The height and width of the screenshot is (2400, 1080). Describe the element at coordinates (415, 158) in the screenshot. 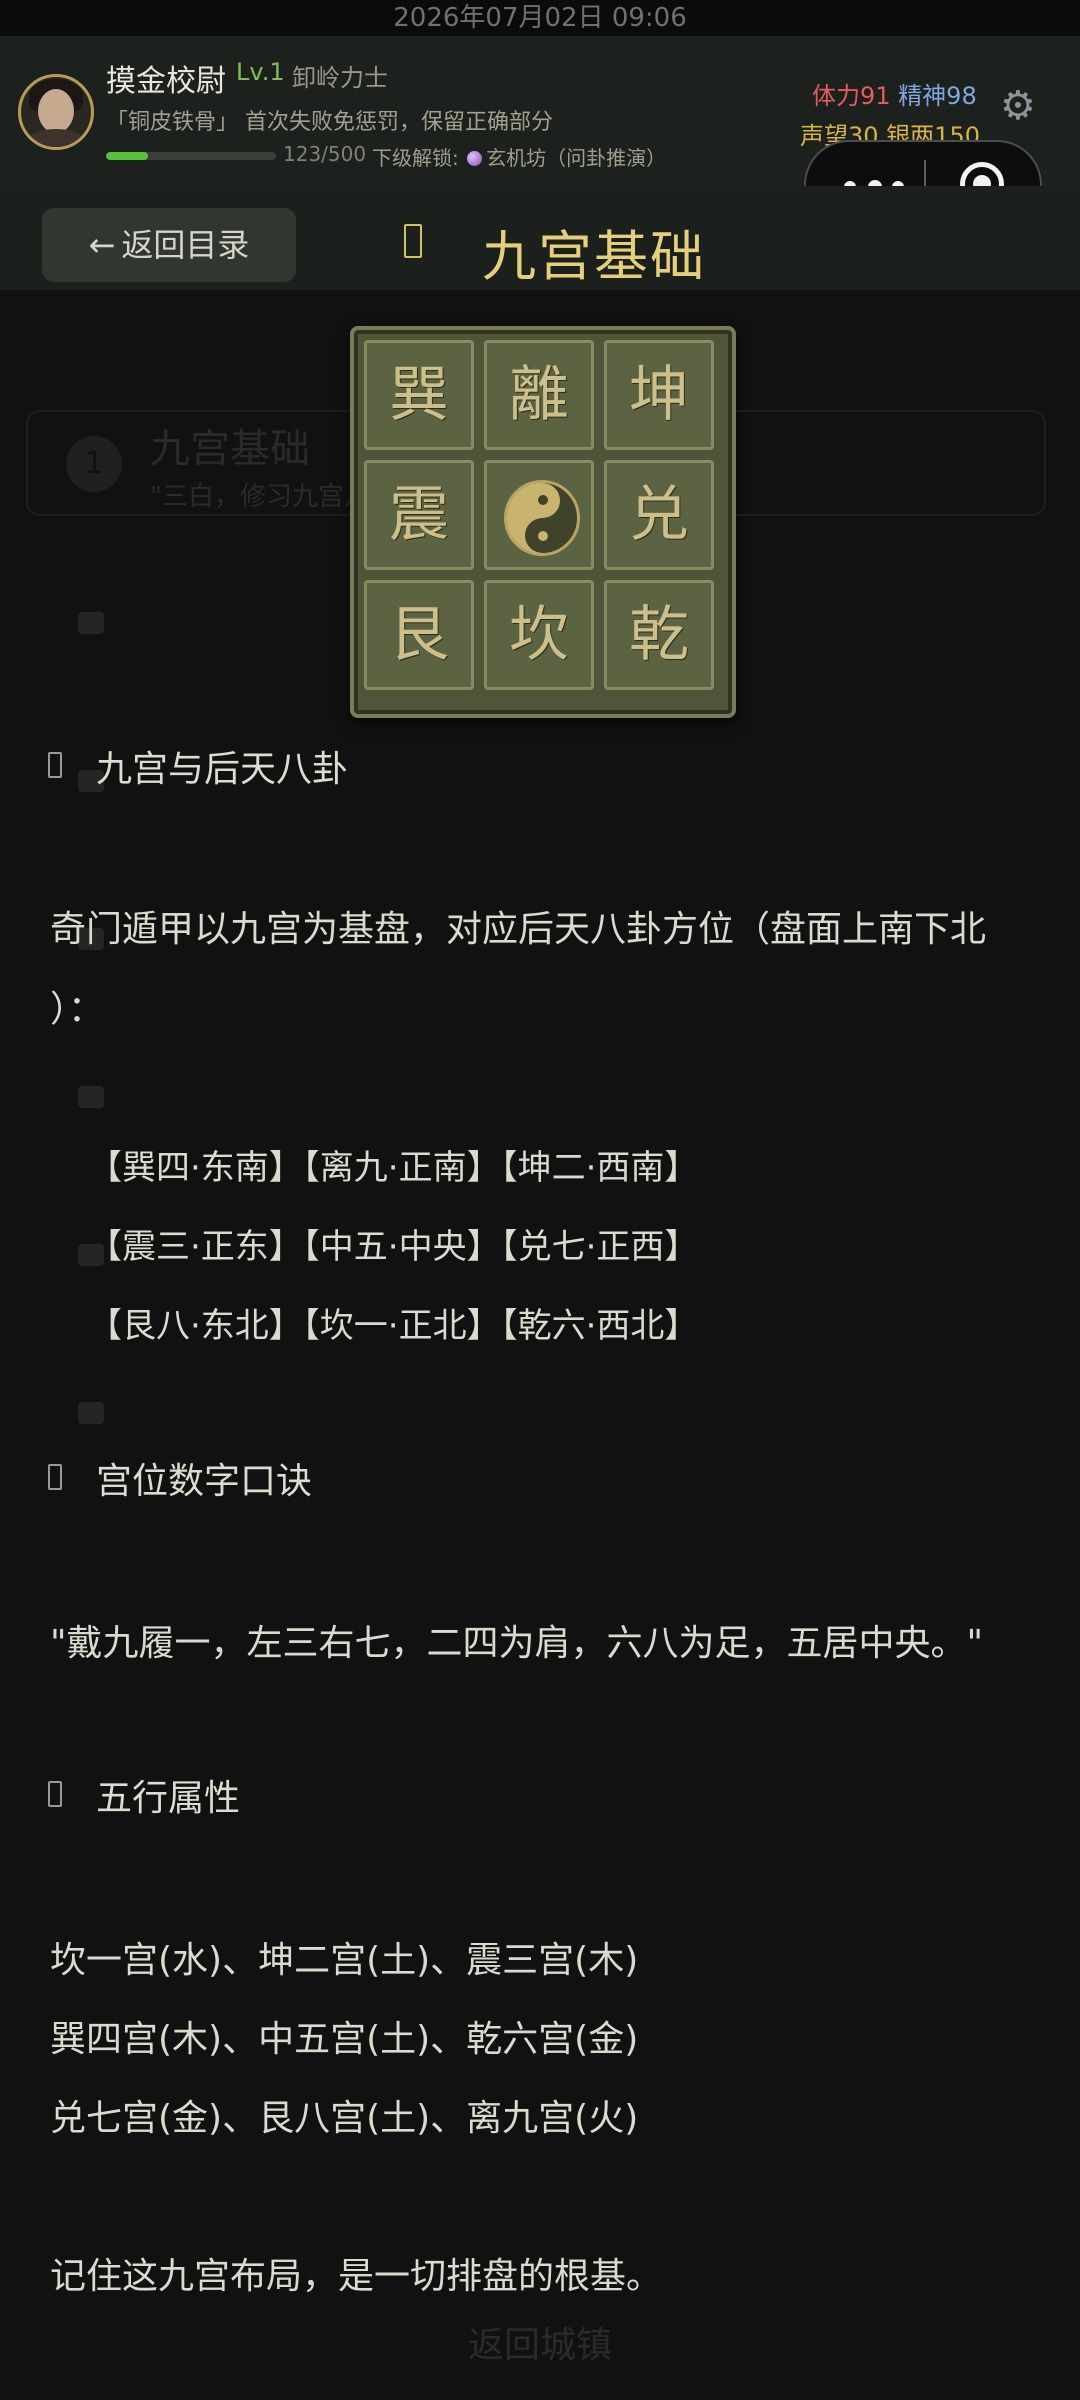

I see `unlock-prefix: 下级解锁:` at that location.